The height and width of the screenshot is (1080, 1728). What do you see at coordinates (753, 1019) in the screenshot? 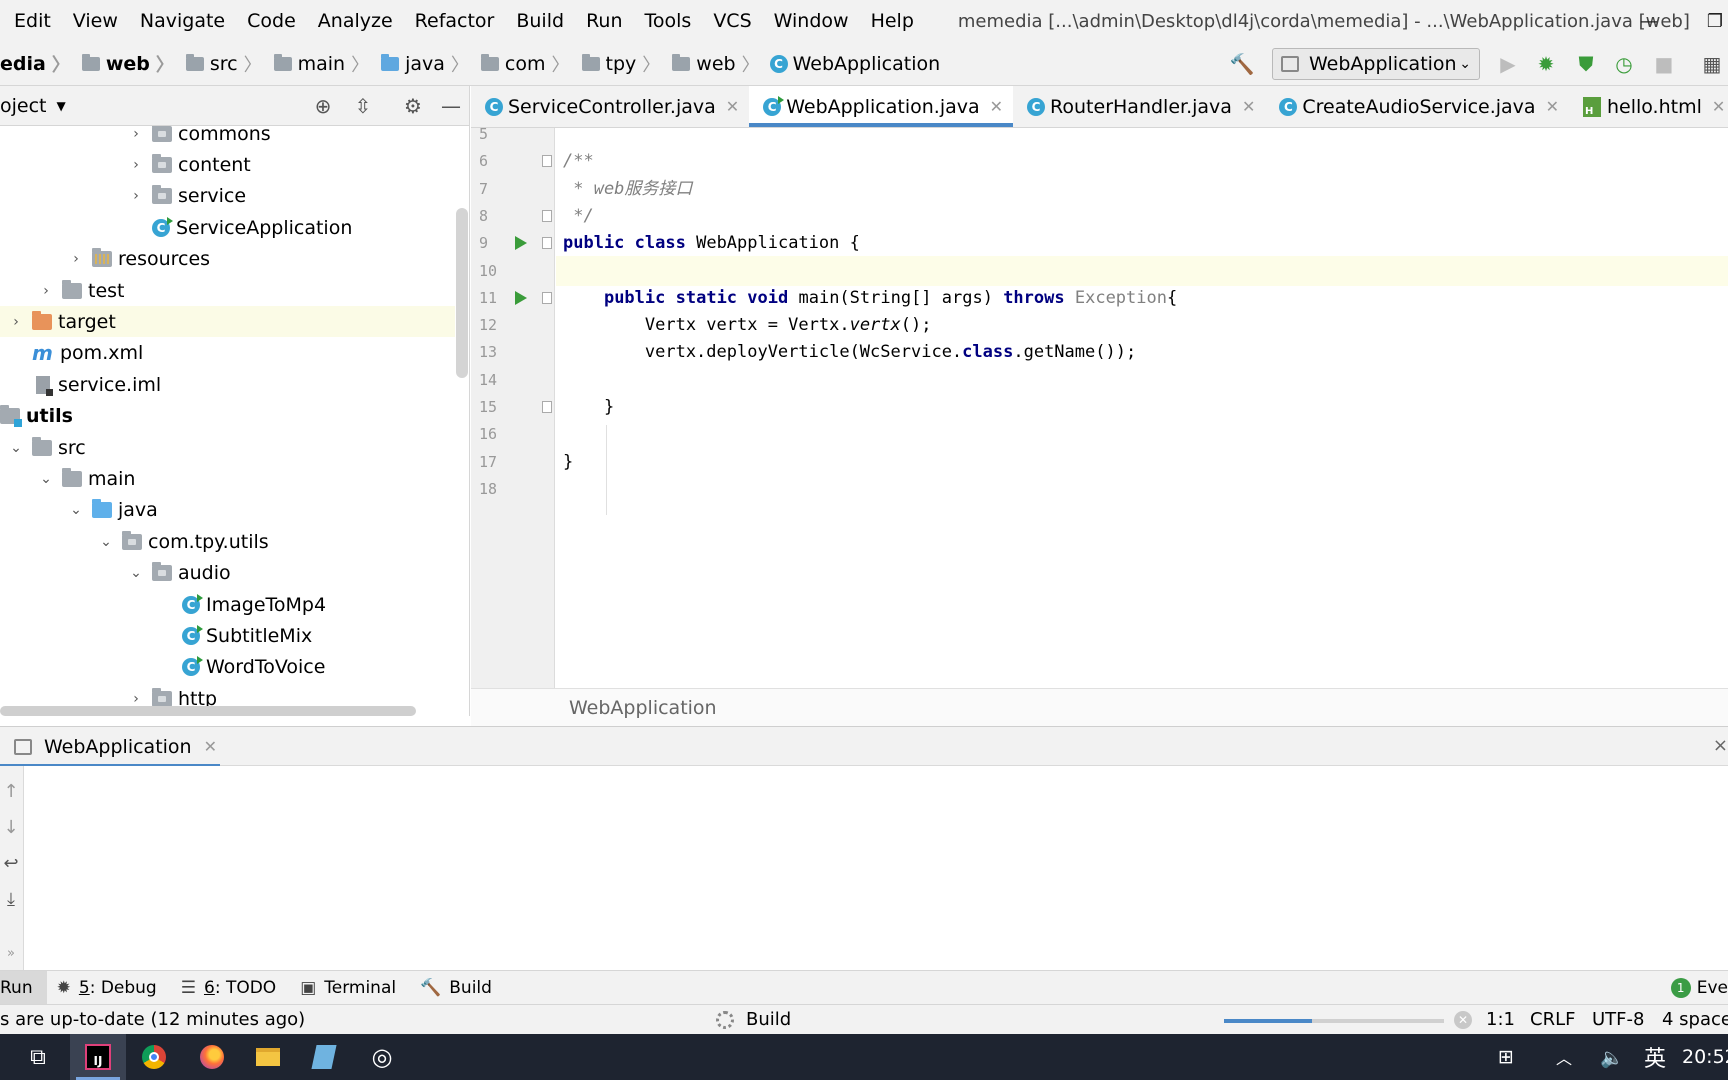
I see `build-progress-status: Build` at bounding box center [753, 1019].